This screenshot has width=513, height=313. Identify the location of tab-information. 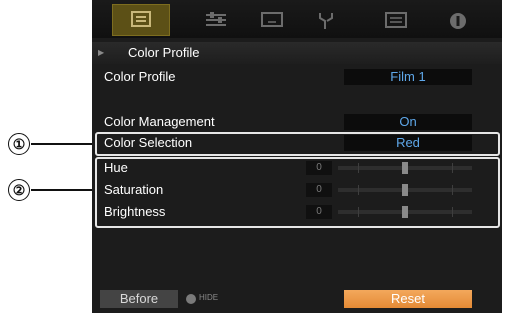
(458, 19).